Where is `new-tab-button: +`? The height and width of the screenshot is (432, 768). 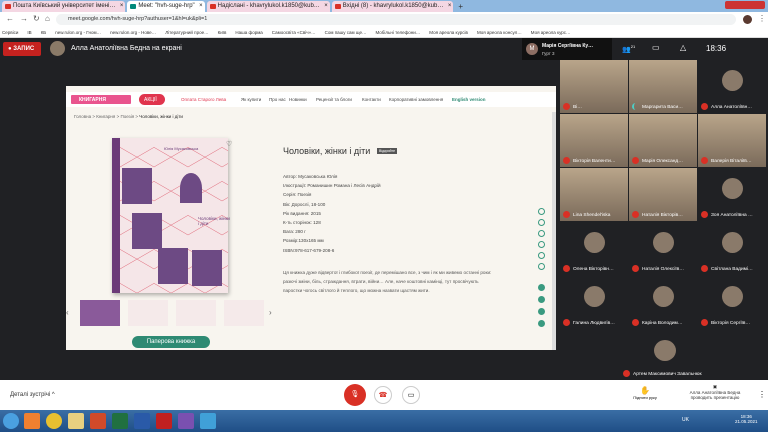
new-tab-button: + is located at coordinates (459, 6).